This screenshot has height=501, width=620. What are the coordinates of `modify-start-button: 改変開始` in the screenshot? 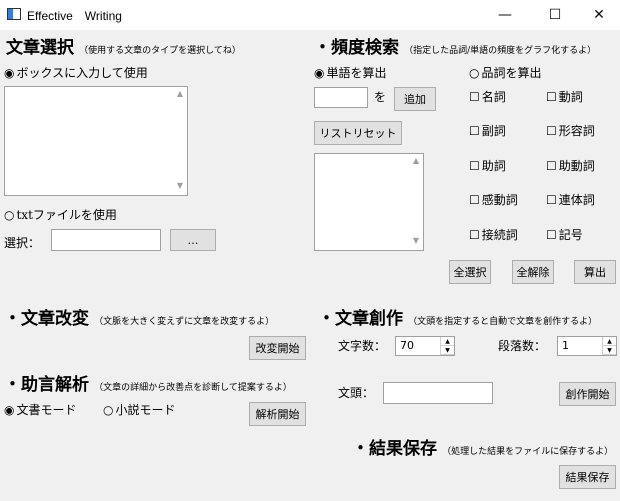 It's located at (277, 348).